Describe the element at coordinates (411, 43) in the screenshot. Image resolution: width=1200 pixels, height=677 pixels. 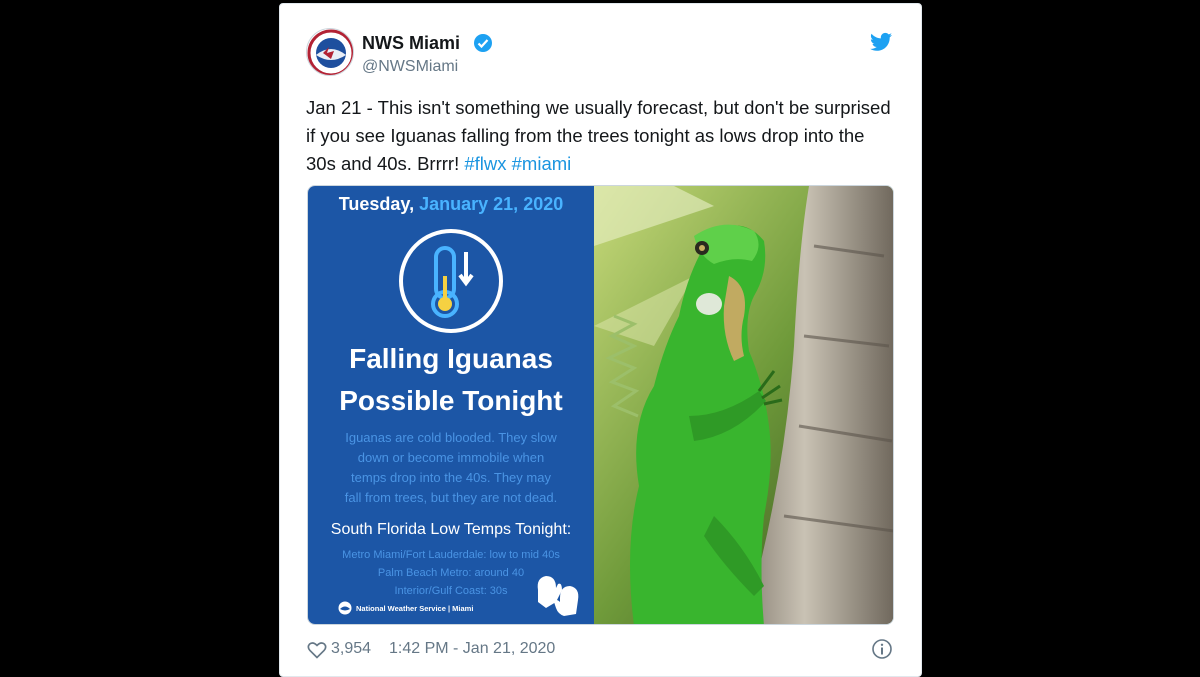
I see `display-name: NWS Miami` at that location.